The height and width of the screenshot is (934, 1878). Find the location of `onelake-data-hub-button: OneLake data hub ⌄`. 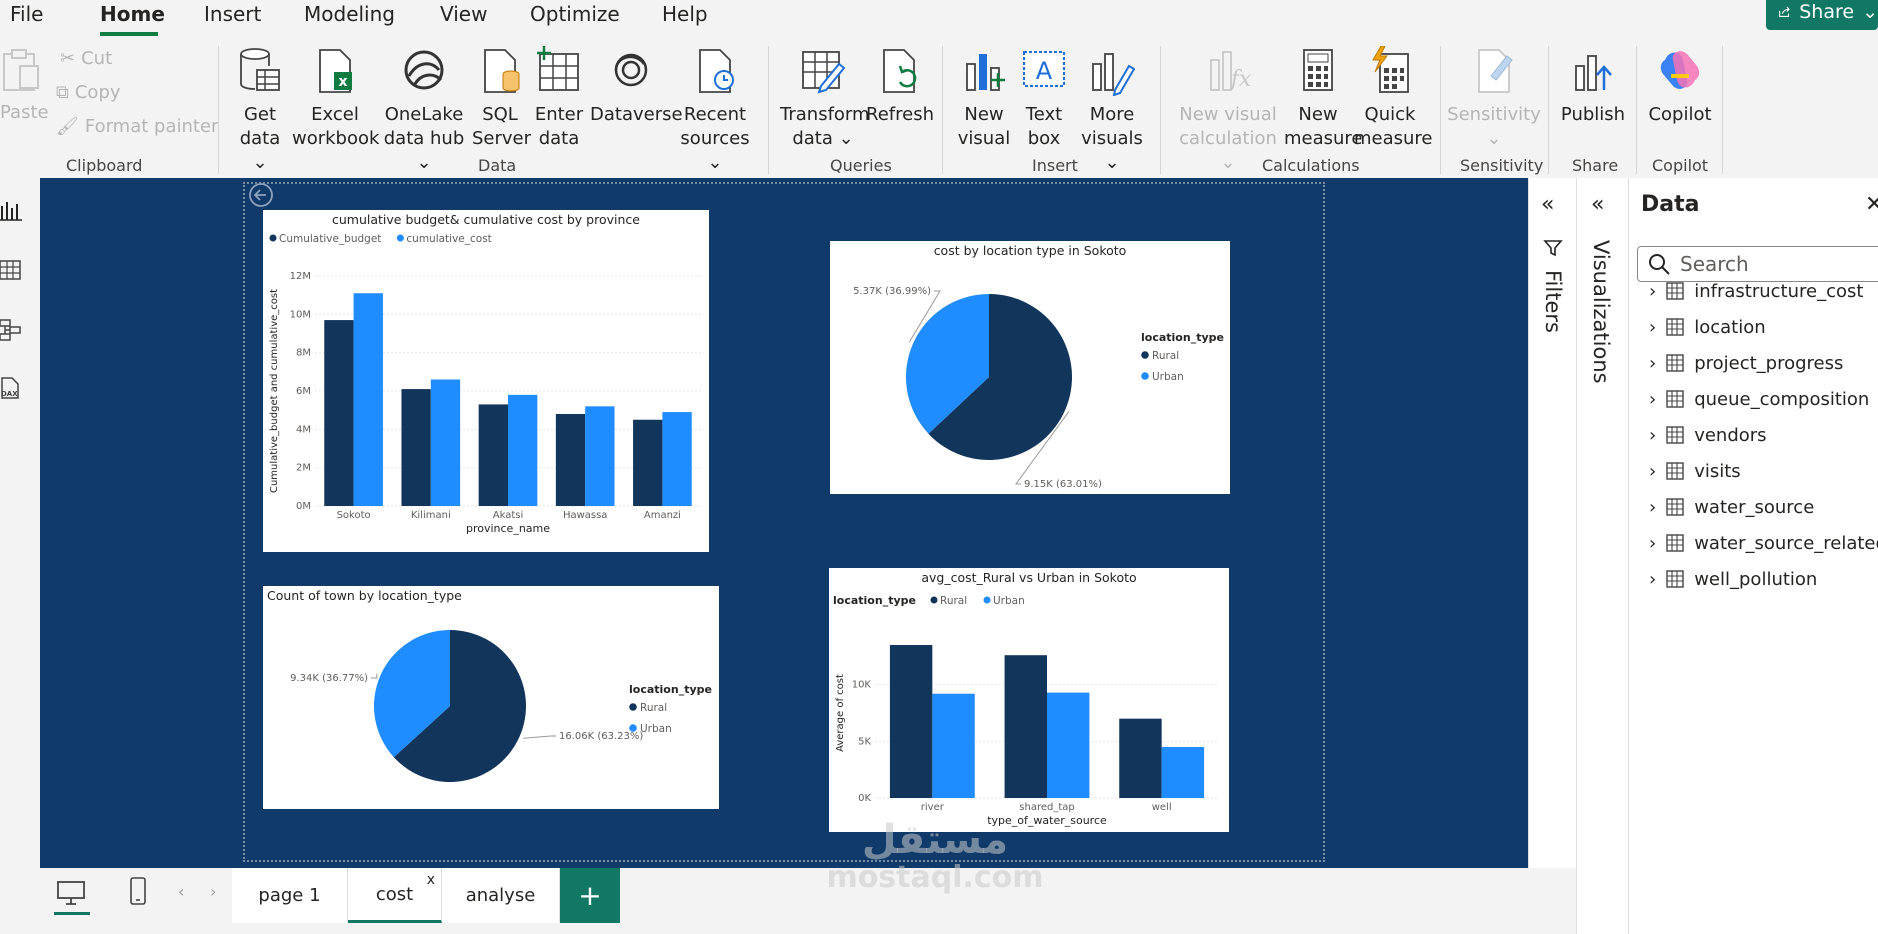

onelake-data-hub-button: OneLake data hub ⌄ is located at coordinates (424, 110).